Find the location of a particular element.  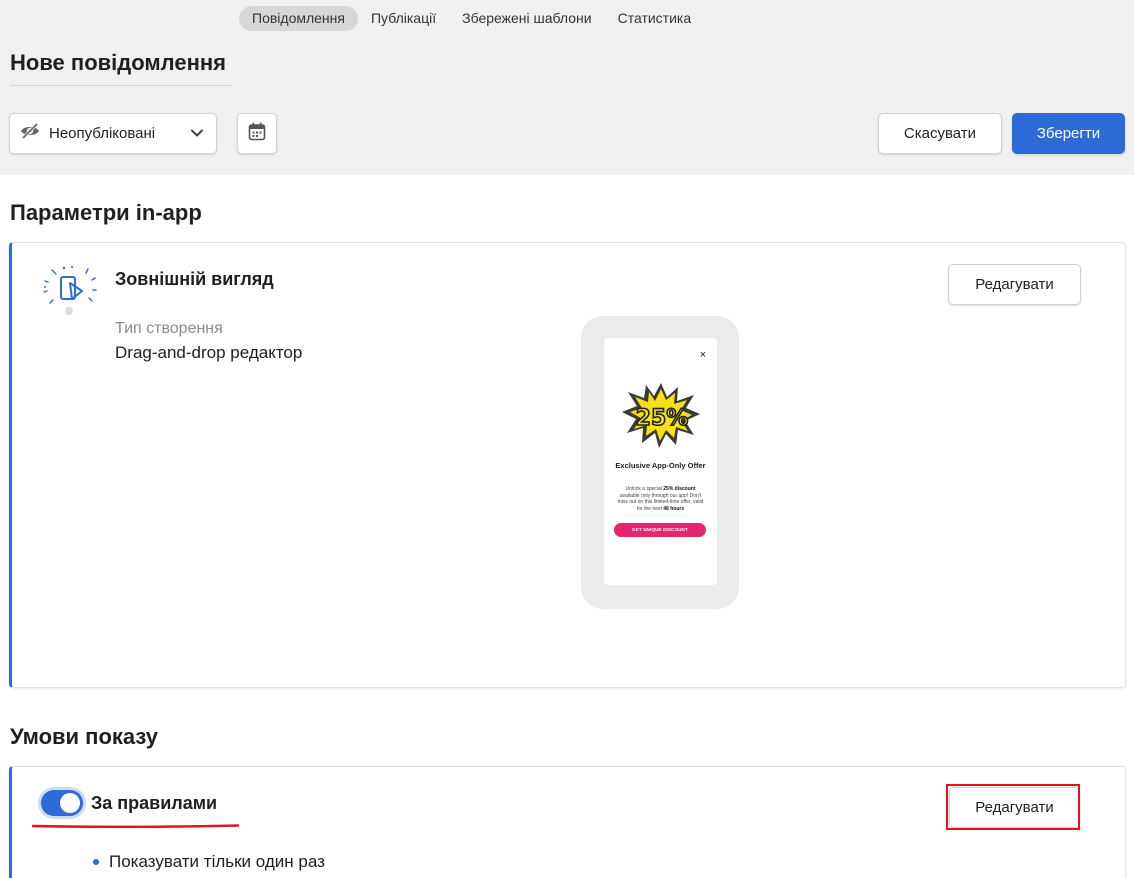

list-item: Показувати тільки один раз is located at coordinates (209, 862).